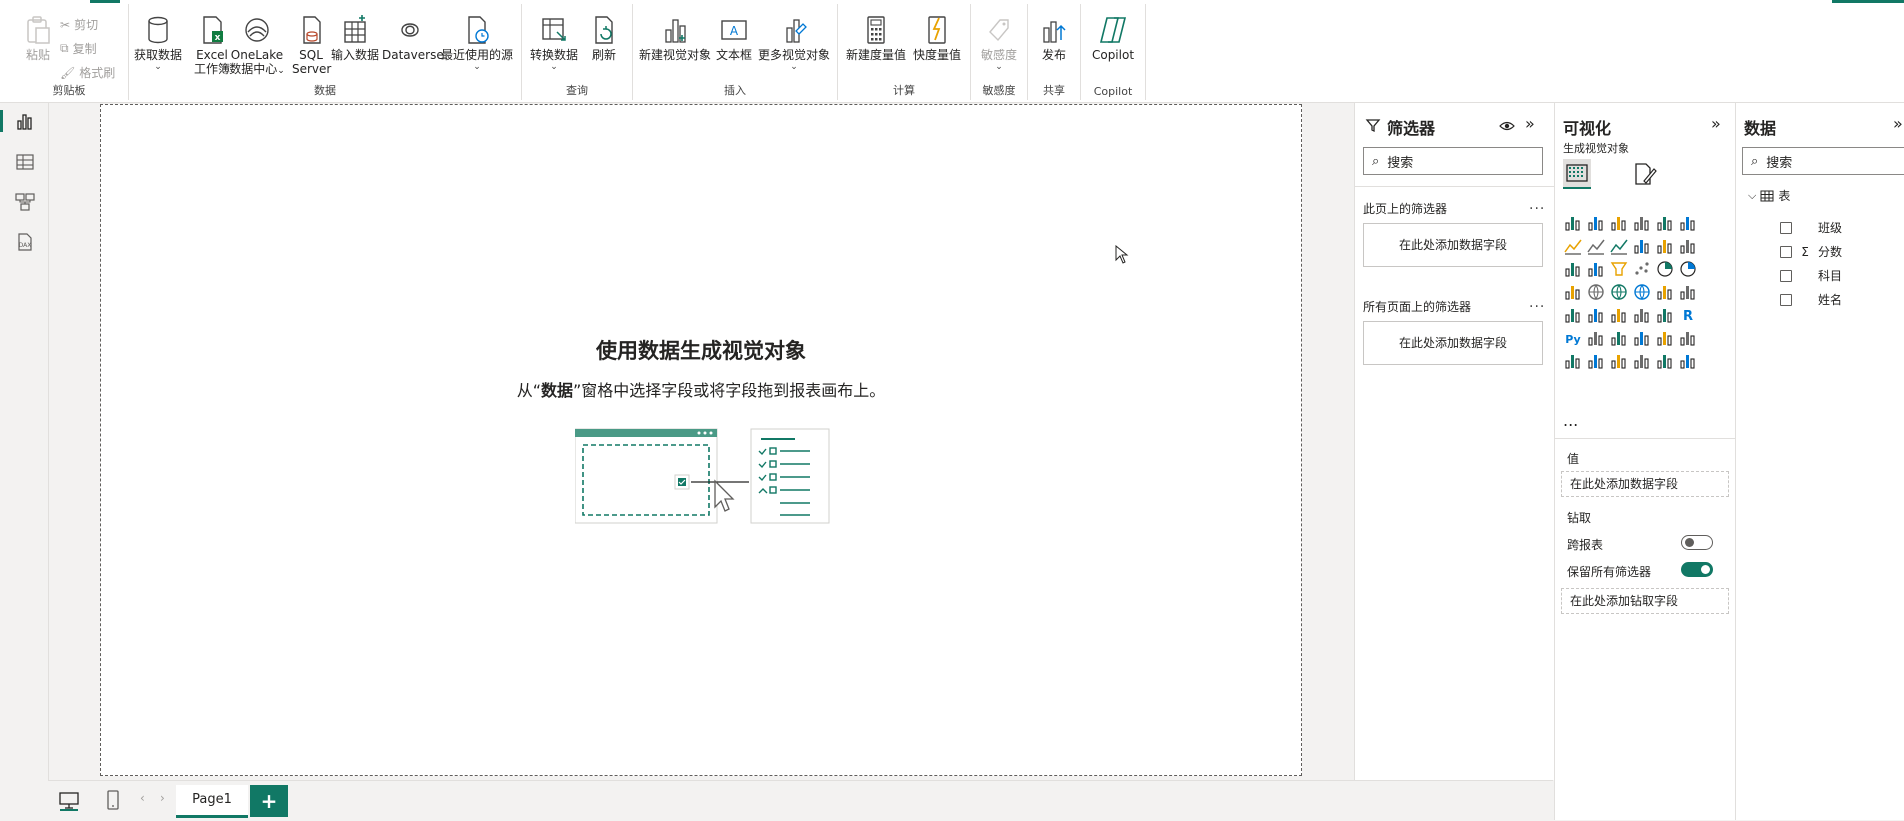  Describe the element at coordinates (1573, 223) in the screenshot. I see `stacked-bar-icon` at that location.